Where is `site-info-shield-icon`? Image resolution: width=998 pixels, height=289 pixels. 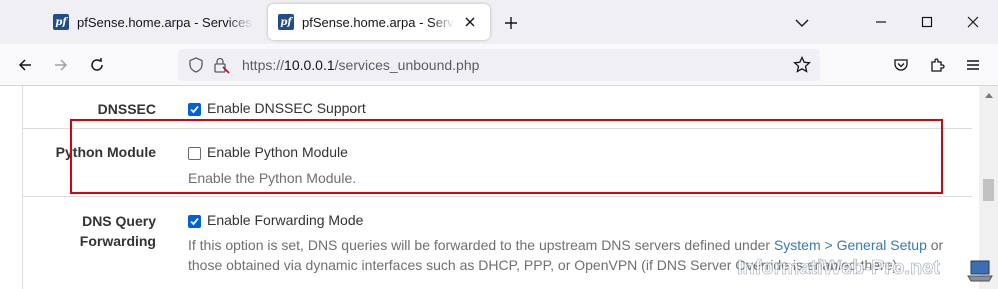 site-info-shield-icon is located at coordinates (196, 67).